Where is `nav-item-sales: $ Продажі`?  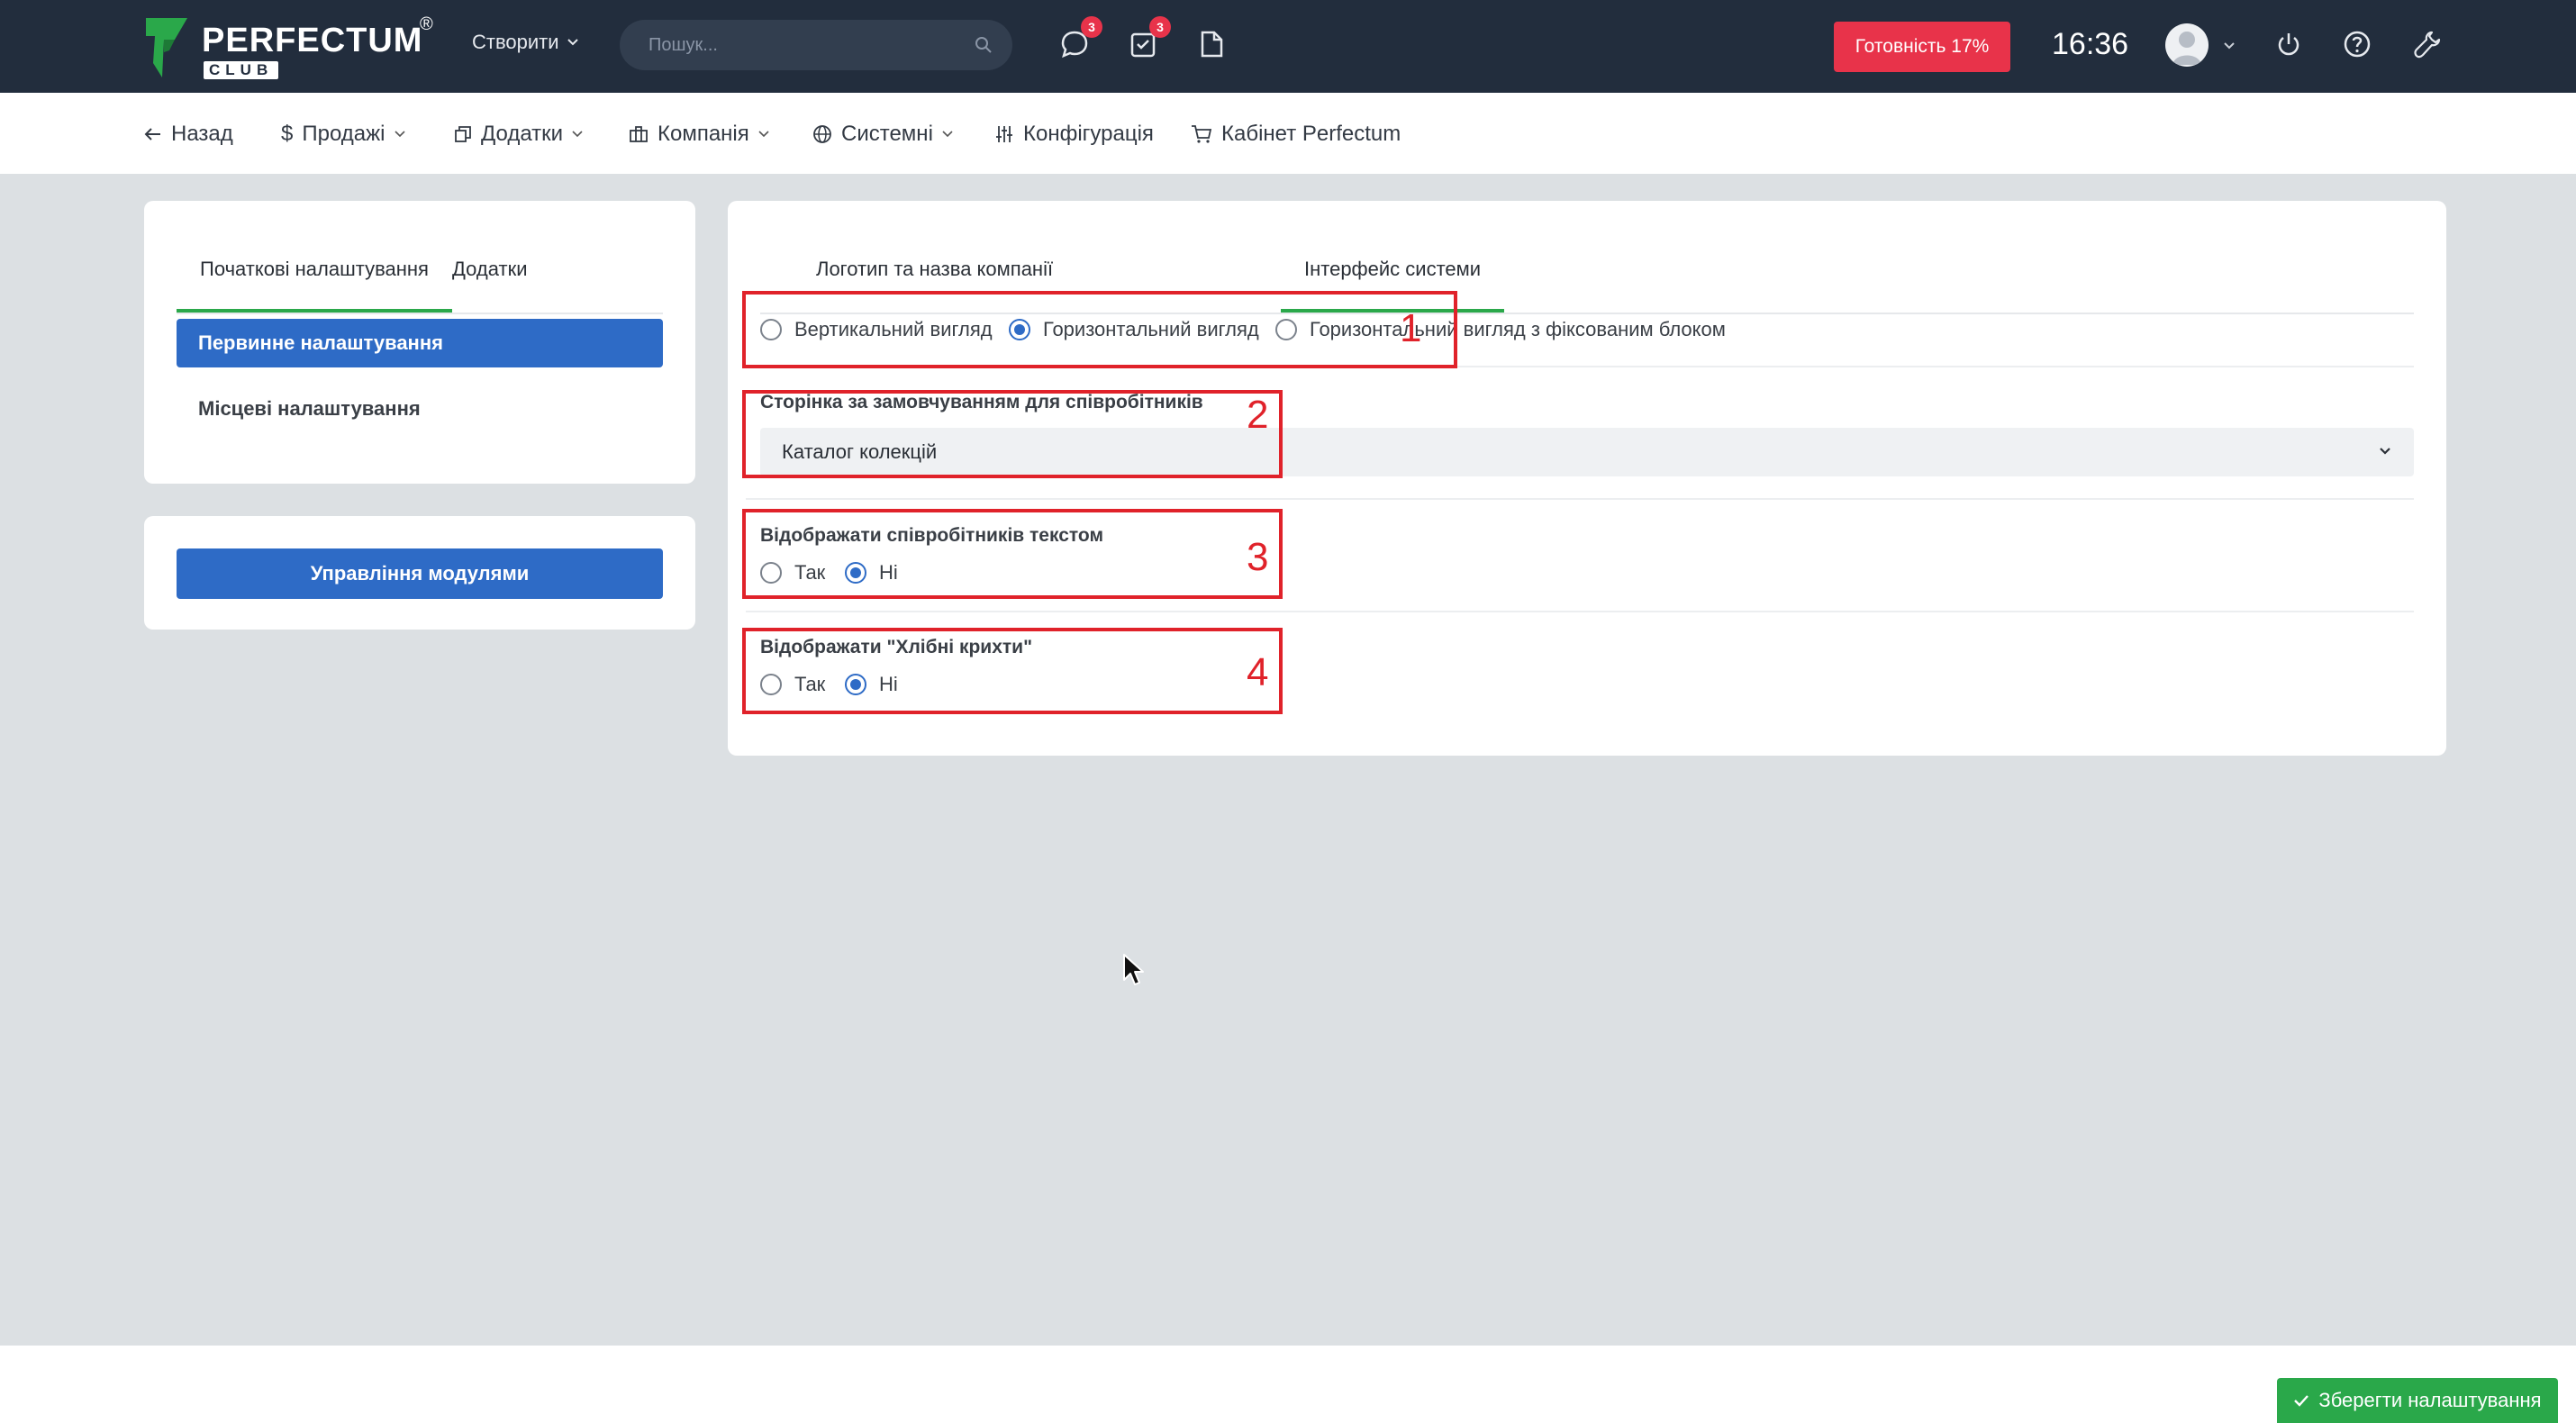 nav-item-sales: $ Продажі is located at coordinates (343, 134).